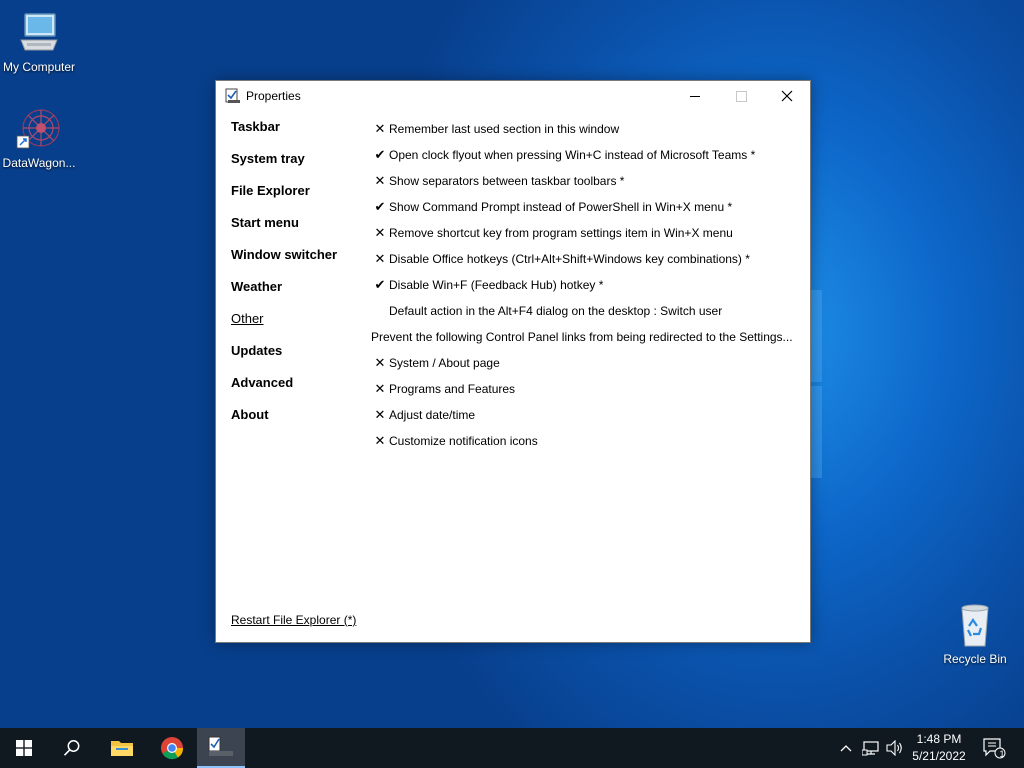 The width and height of the screenshot is (1024, 768). I want to click on setting-disable-win-f: ✔ Disable Win+F (Feedback Hub) hotkey *, so click(586, 285).